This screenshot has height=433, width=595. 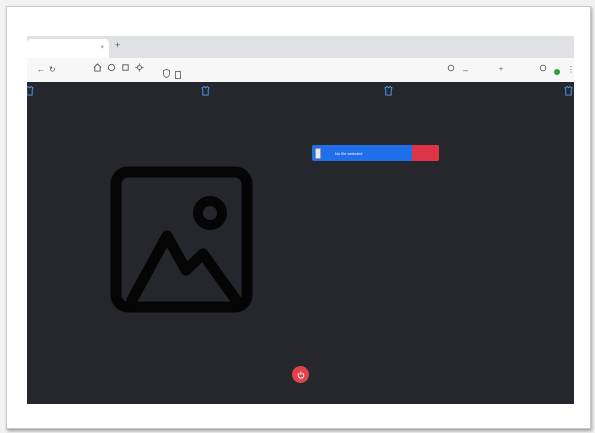 What do you see at coordinates (349, 153) in the screenshot?
I see `file-status: No file selected` at bounding box center [349, 153].